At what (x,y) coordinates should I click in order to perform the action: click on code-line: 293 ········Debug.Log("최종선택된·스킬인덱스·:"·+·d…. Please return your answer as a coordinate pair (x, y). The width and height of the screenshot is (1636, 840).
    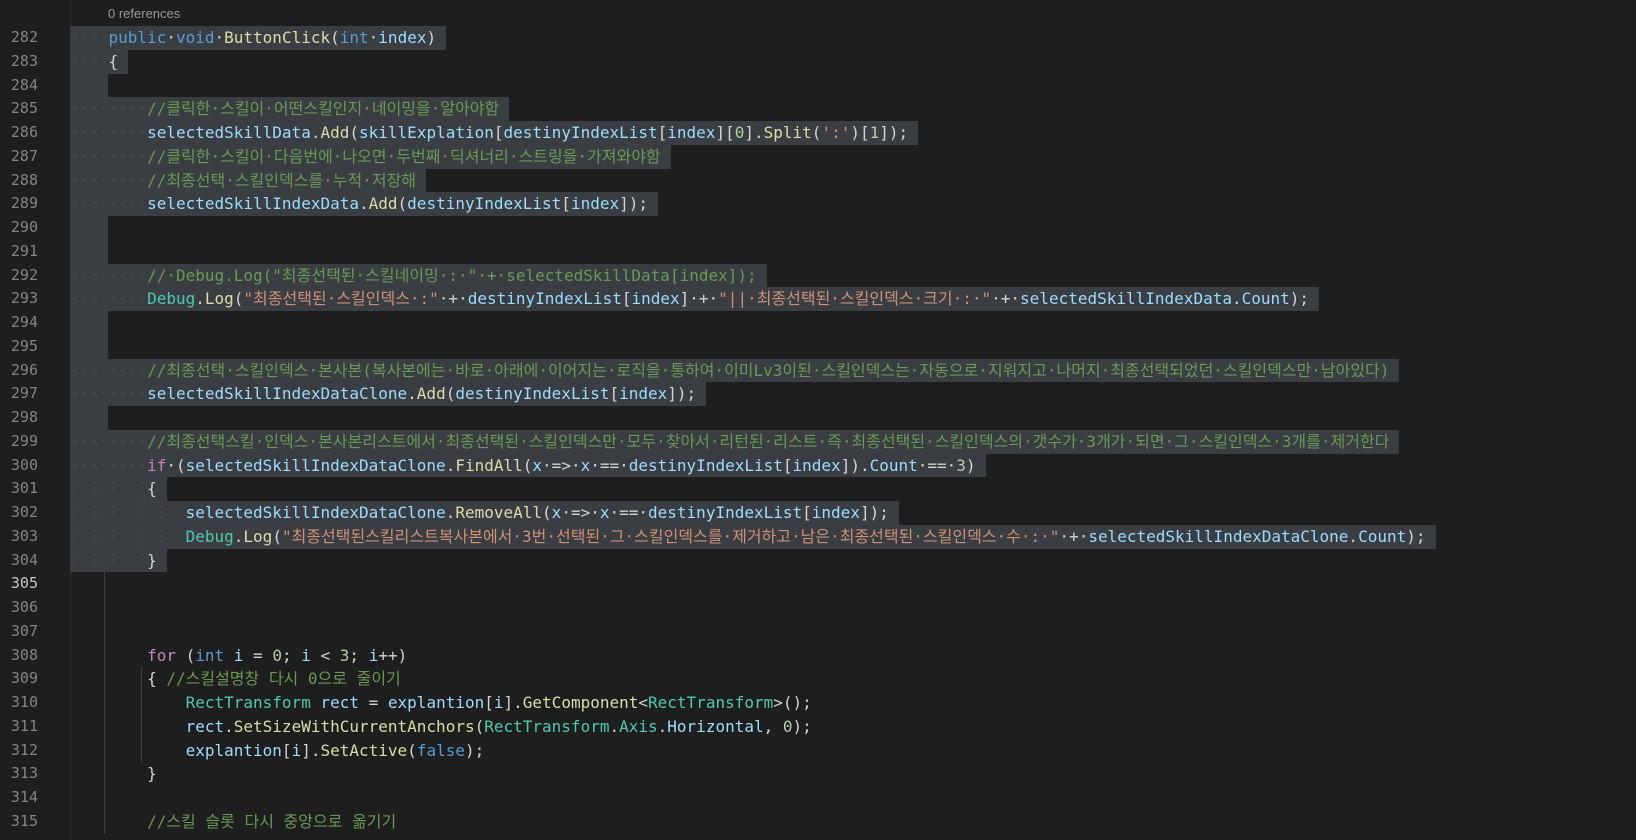
    Looking at the image, I should click on (818, 299).